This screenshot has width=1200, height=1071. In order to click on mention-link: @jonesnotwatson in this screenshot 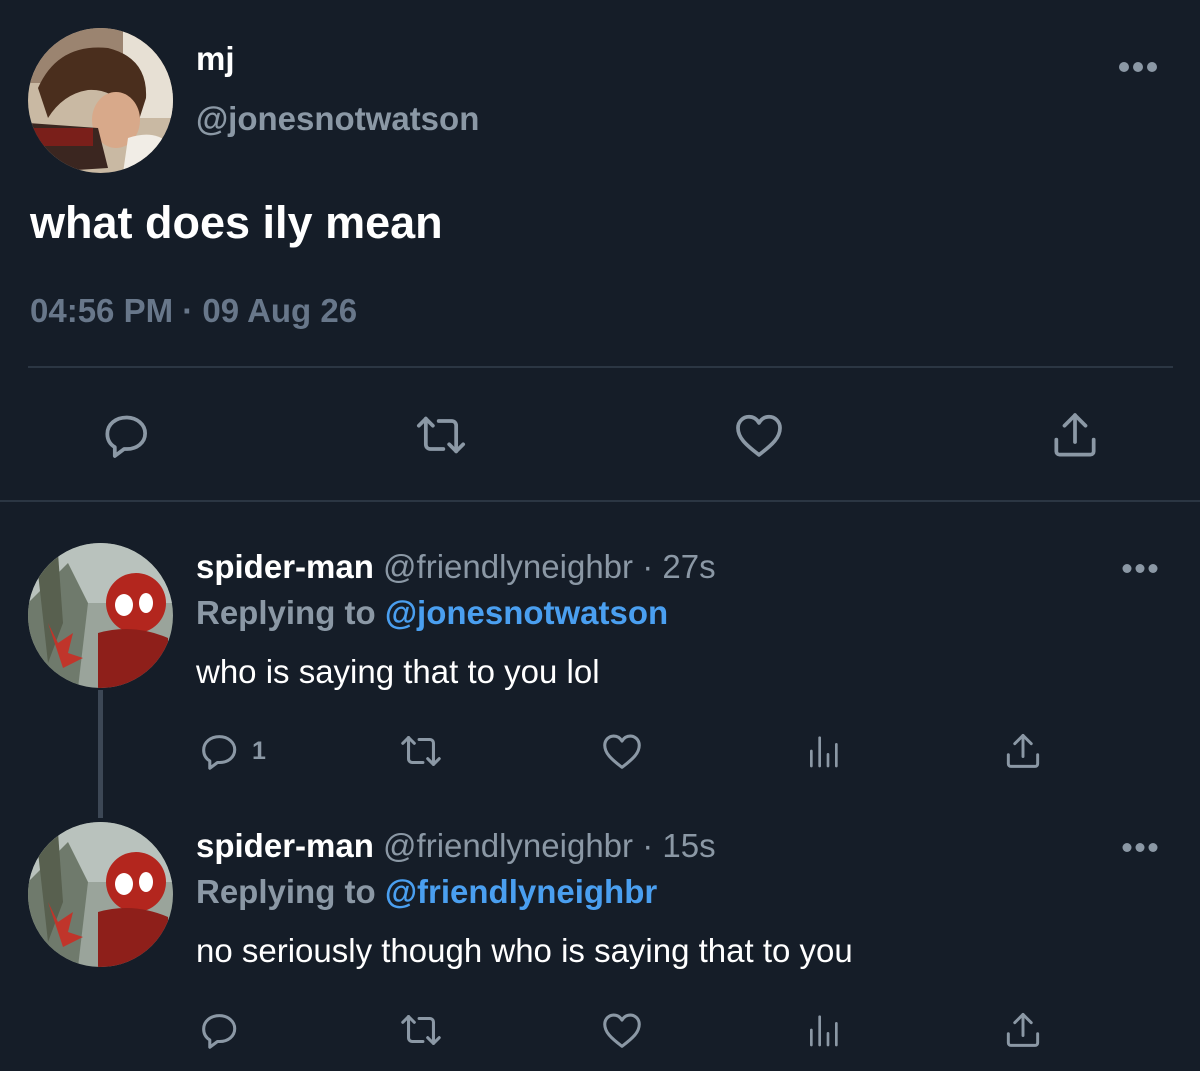, I will do `click(526, 612)`.